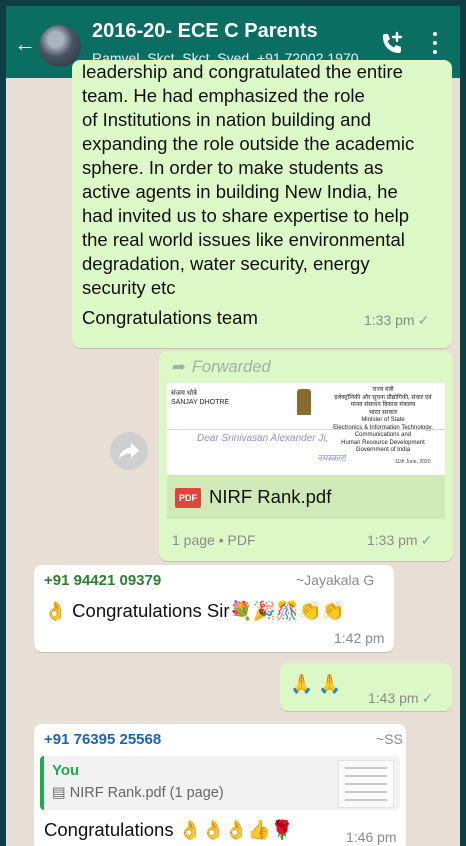  I want to click on document-file-row: PDF NIRF Rank.pdf, so click(306, 497).